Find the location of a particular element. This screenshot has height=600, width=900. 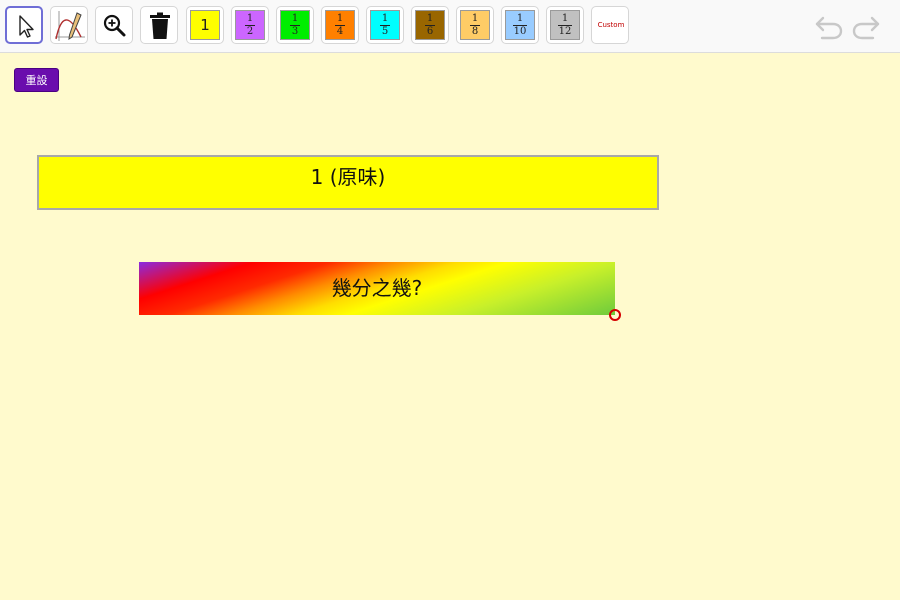

denominator: 2 is located at coordinates (250, 31).